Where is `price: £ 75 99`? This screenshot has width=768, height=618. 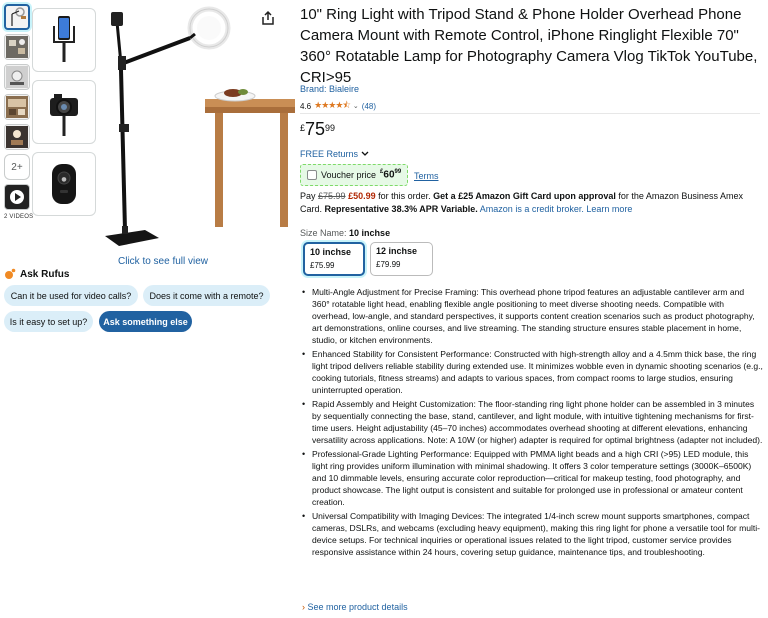 price: £ 75 99 is located at coordinates (317, 129).